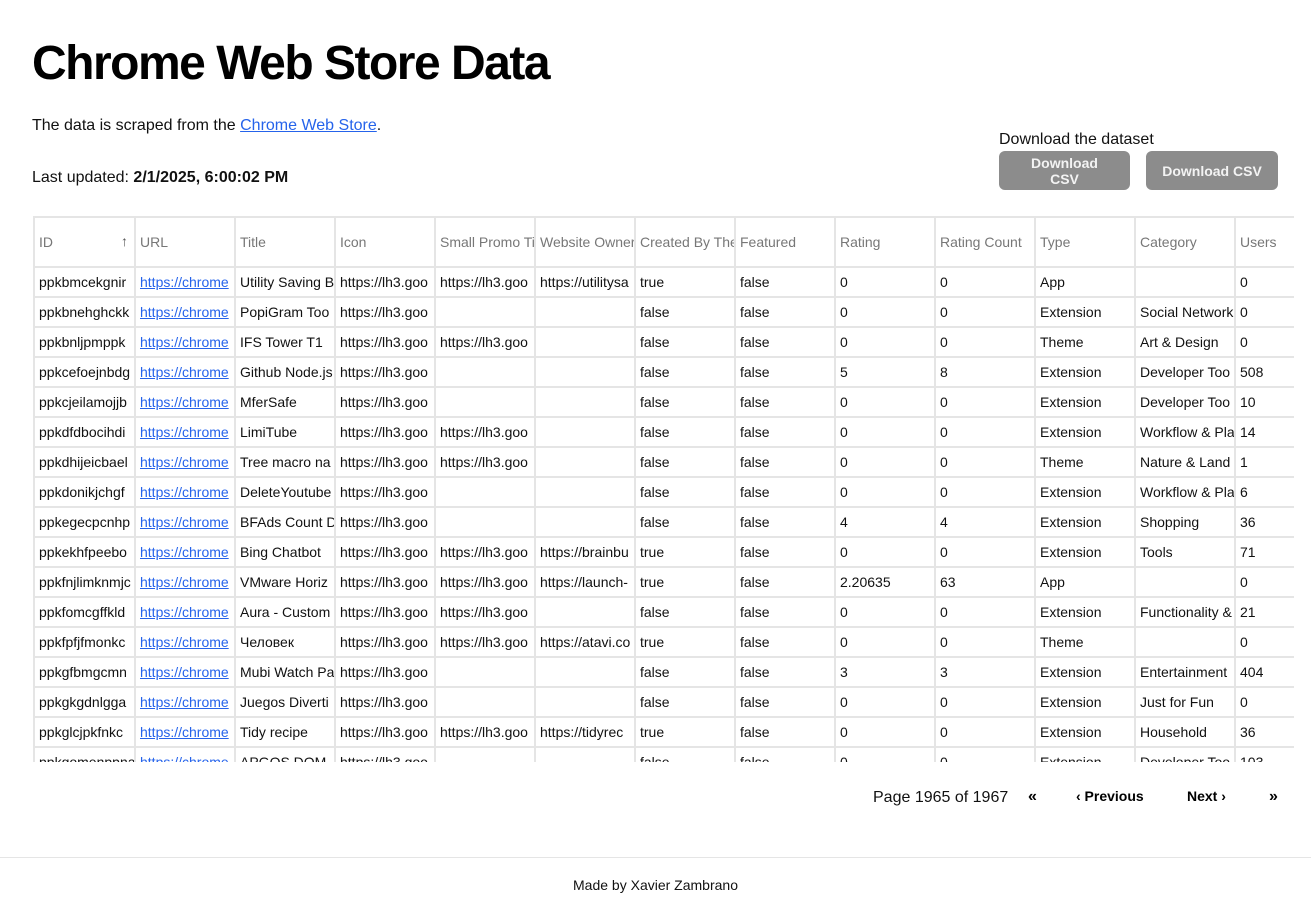  I want to click on column-header-rating: Rating, so click(885, 243).